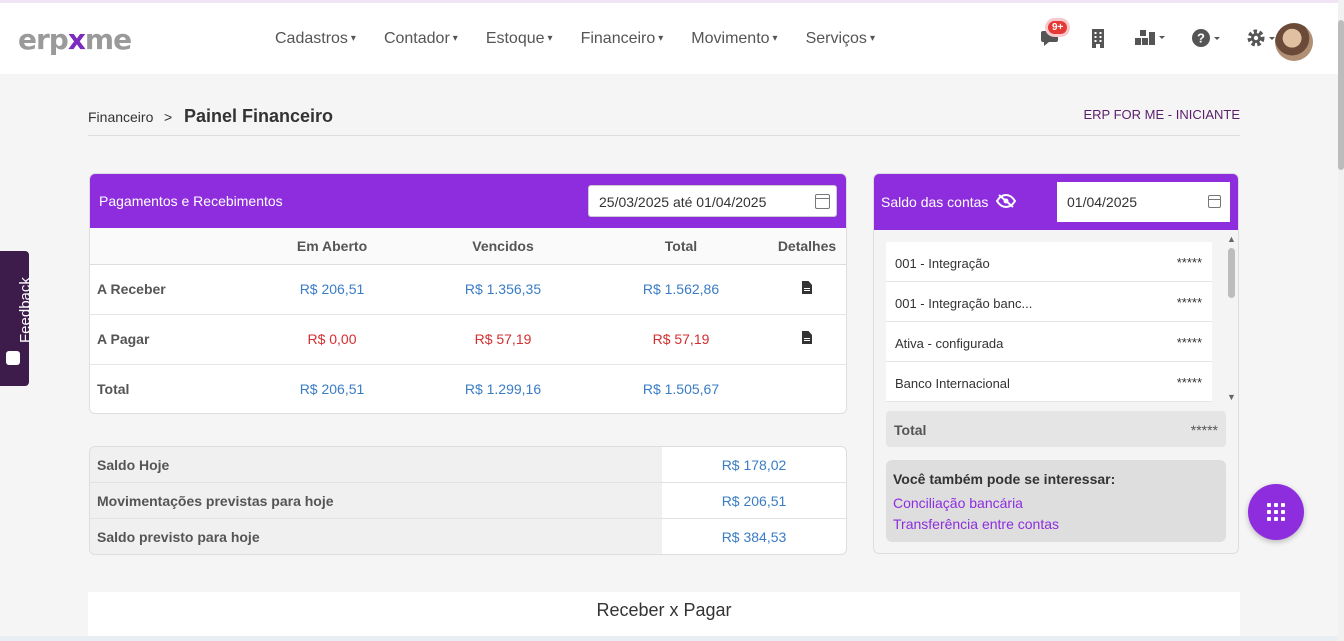 This screenshot has height=641, width=1344. I want to click on feedback-tab: Feedback, so click(17, 318).